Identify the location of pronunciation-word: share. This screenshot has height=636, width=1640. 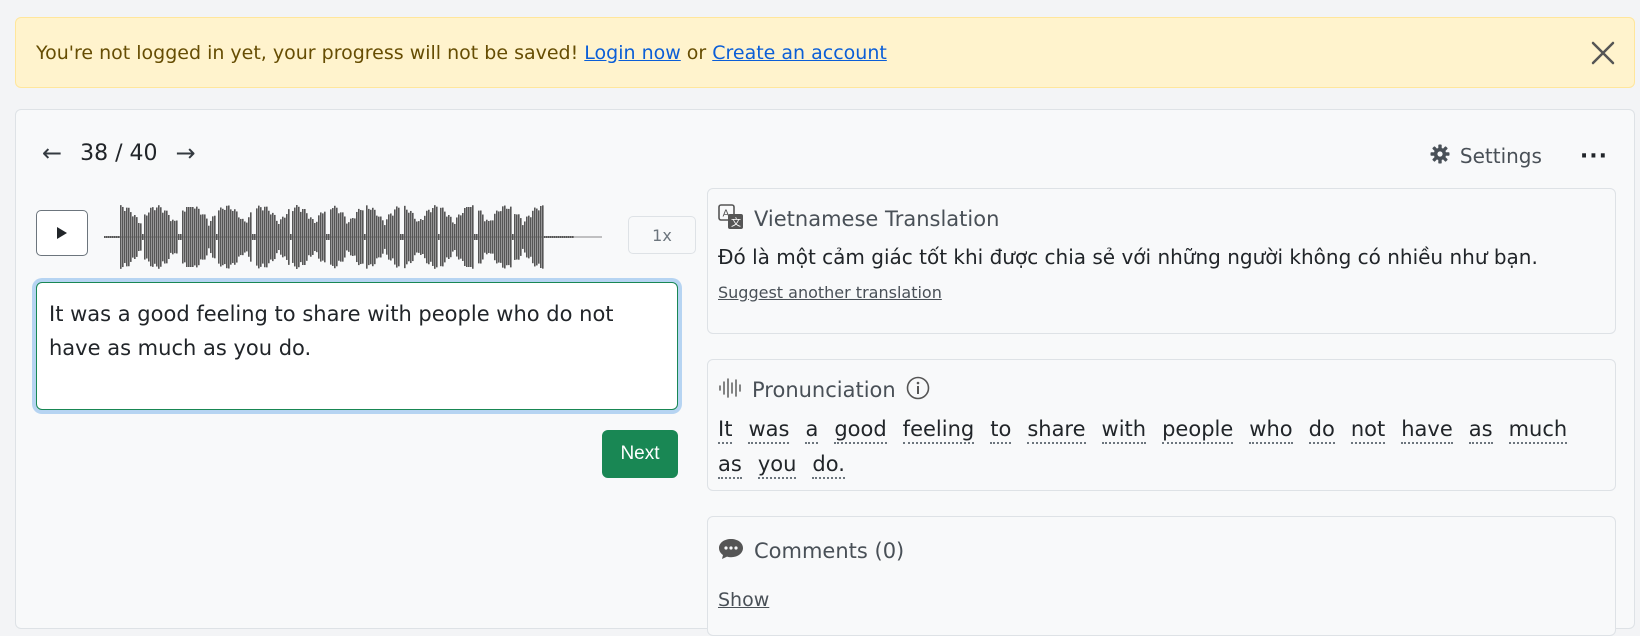
(1056, 430).